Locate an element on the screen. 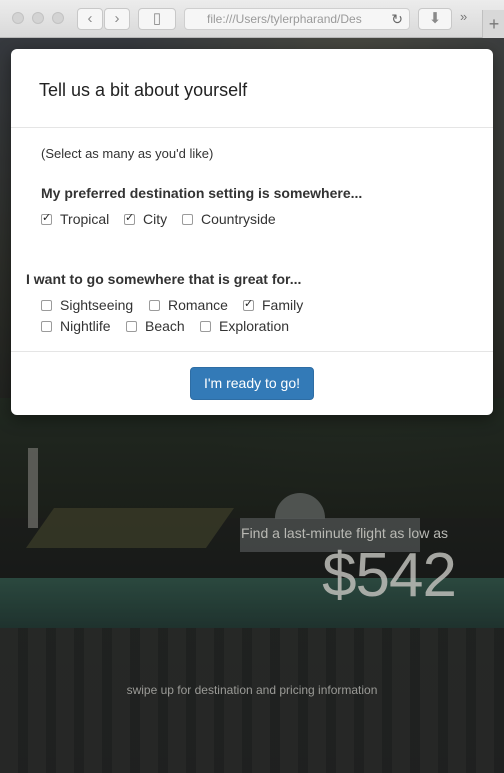 This screenshot has height=773, width=504. sidebar-icon: ▯ is located at coordinates (157, 18).